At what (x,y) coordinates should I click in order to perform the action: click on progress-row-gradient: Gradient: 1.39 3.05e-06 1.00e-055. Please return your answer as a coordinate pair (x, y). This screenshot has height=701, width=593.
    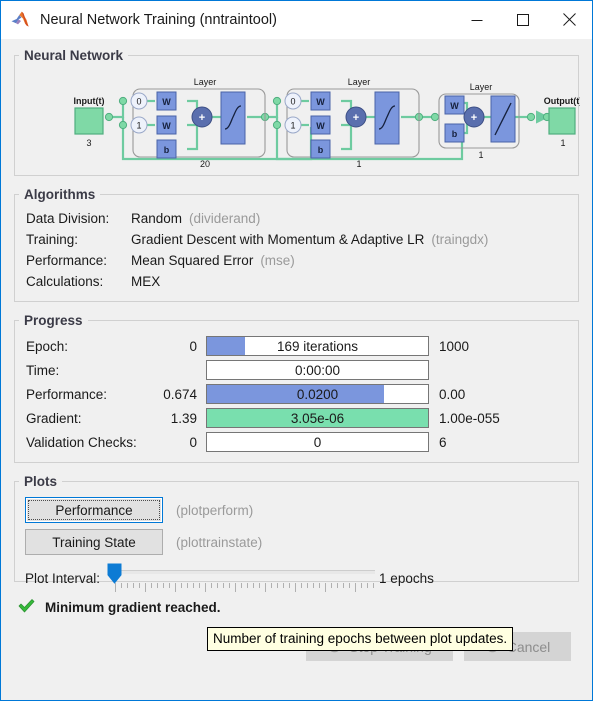
    Looking at the image, I should click on (296, 418).